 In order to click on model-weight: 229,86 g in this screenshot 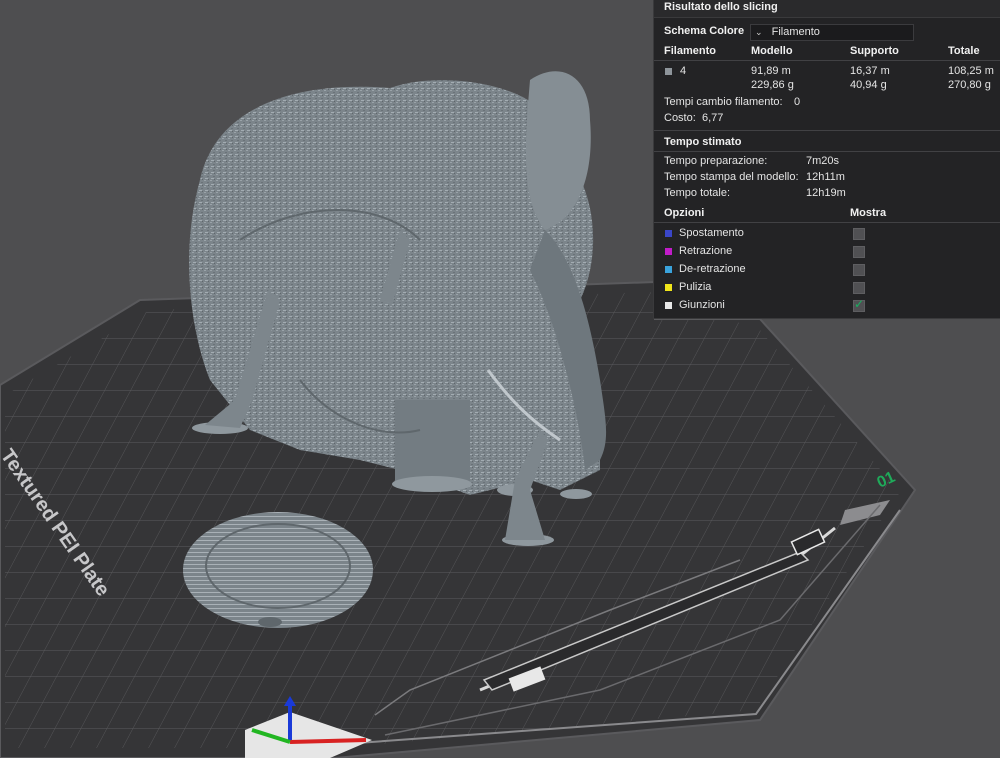, I will do `click(772, 85)`.